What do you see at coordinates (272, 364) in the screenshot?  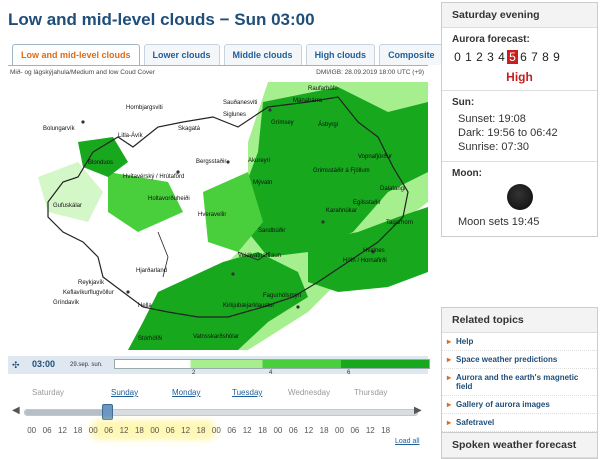 I see `cloud-cover-scale` at bounding box center [272, 364].